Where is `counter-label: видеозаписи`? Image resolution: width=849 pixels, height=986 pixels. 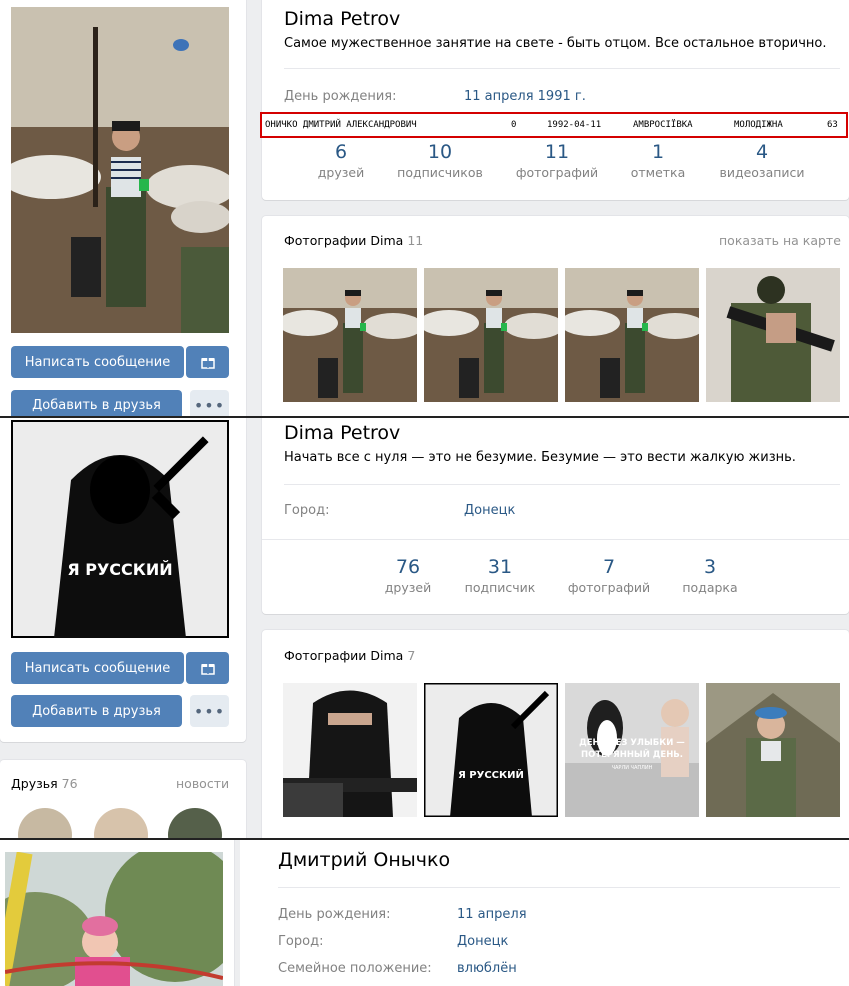
counter-label: видеозаписи is located at coordinates (762, 172).